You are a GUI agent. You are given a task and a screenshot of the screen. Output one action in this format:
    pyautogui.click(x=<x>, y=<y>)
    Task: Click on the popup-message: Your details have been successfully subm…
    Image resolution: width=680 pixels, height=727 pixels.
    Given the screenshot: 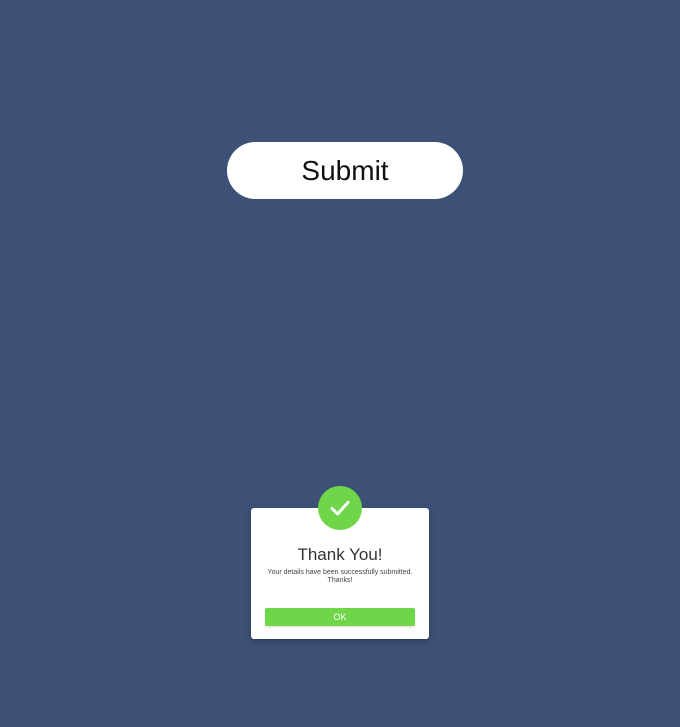 What is the action you would take?
    pyautogui.click(x=340, y=576)
    